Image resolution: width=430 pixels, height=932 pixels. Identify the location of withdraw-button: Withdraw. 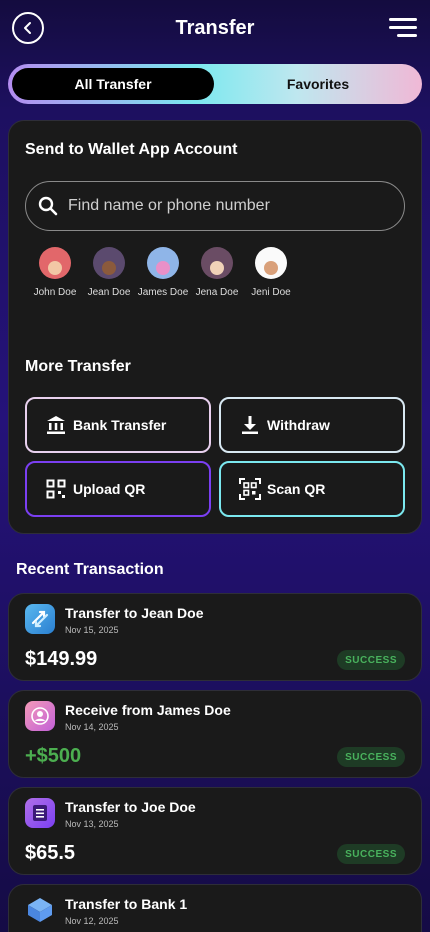
(312, 425).